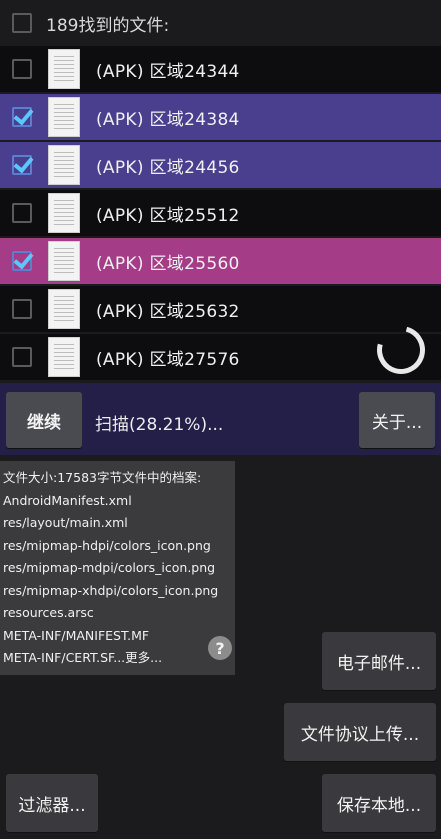 The image size is (441, 839). I want to click on file-row: (APK) 区域25632, so click(220, 309).